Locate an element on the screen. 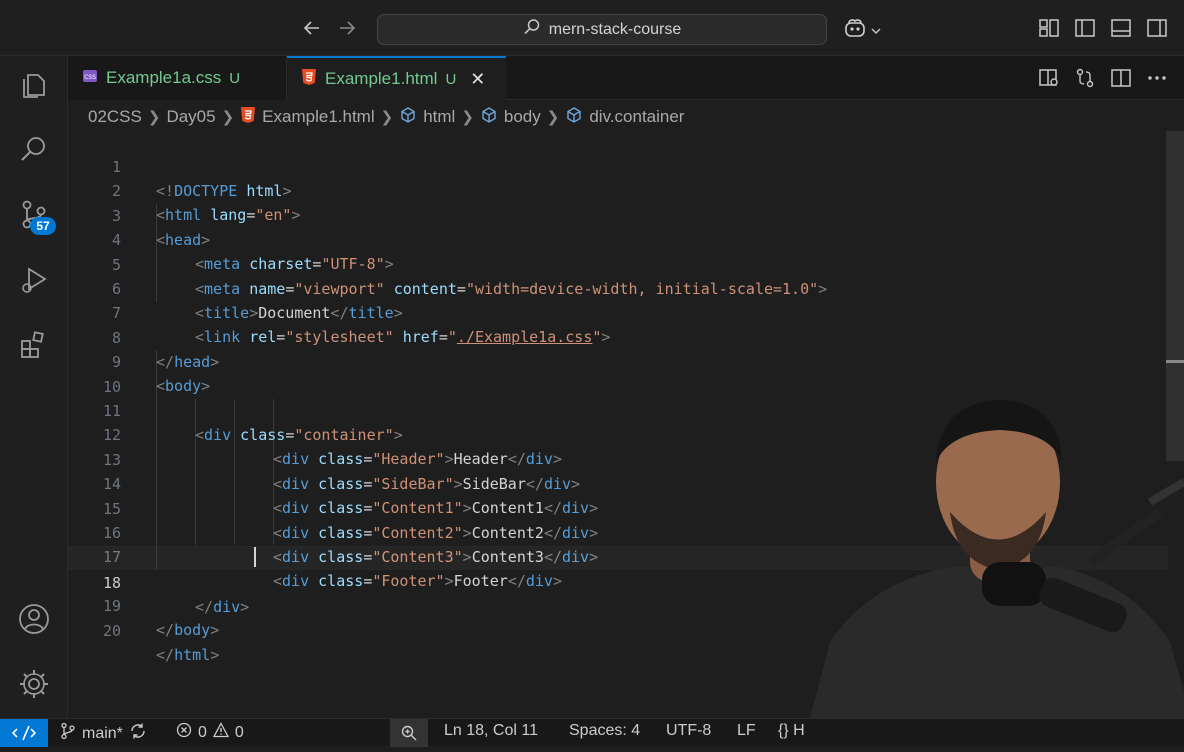 Image resolution: width=1184 pixels, height=752 pixels. code-line: 6 <title>Document</title> is located at coordinates (618, 287).